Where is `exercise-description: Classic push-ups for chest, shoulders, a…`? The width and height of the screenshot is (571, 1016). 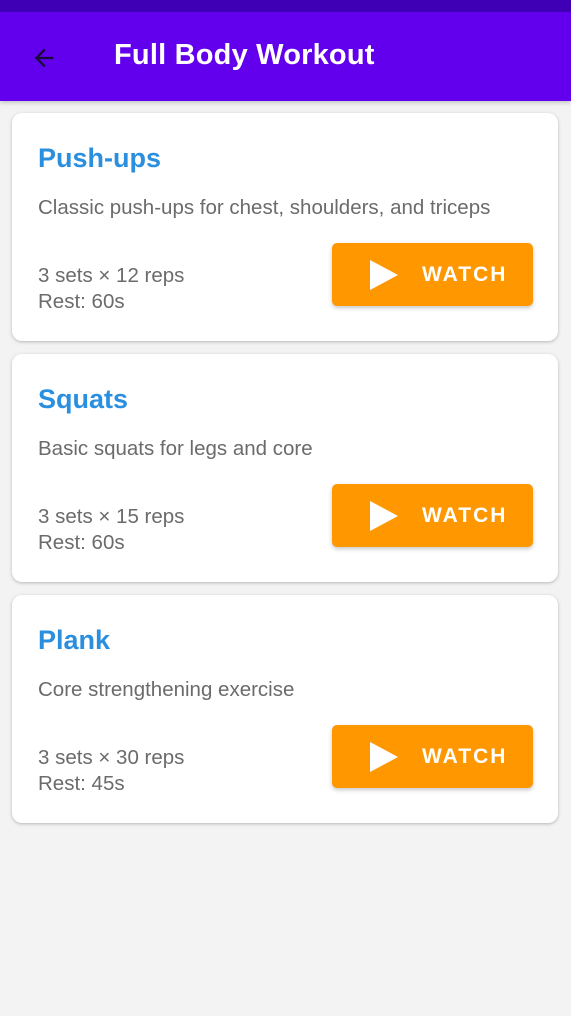 exercise-description: Classic push-ups for chest, shoulders, a… is located at coordinates (264, 207).